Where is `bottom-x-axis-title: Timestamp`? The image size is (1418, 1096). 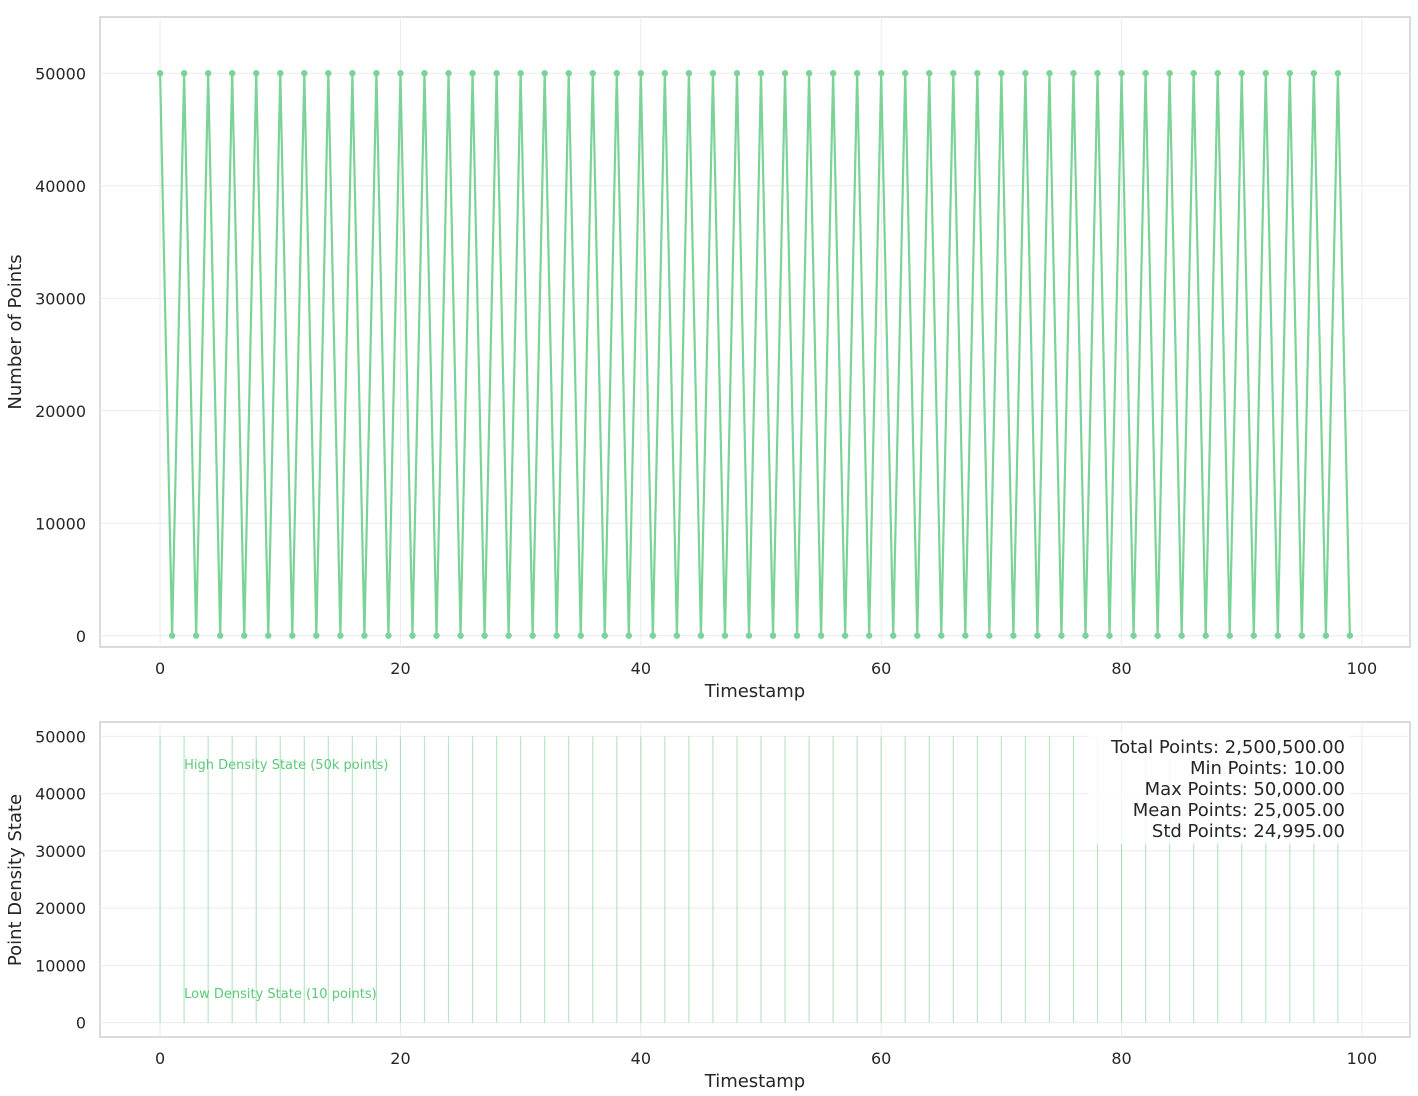 bottom-x-axis-title: Timestamp is located at coordinates (754, 1081).